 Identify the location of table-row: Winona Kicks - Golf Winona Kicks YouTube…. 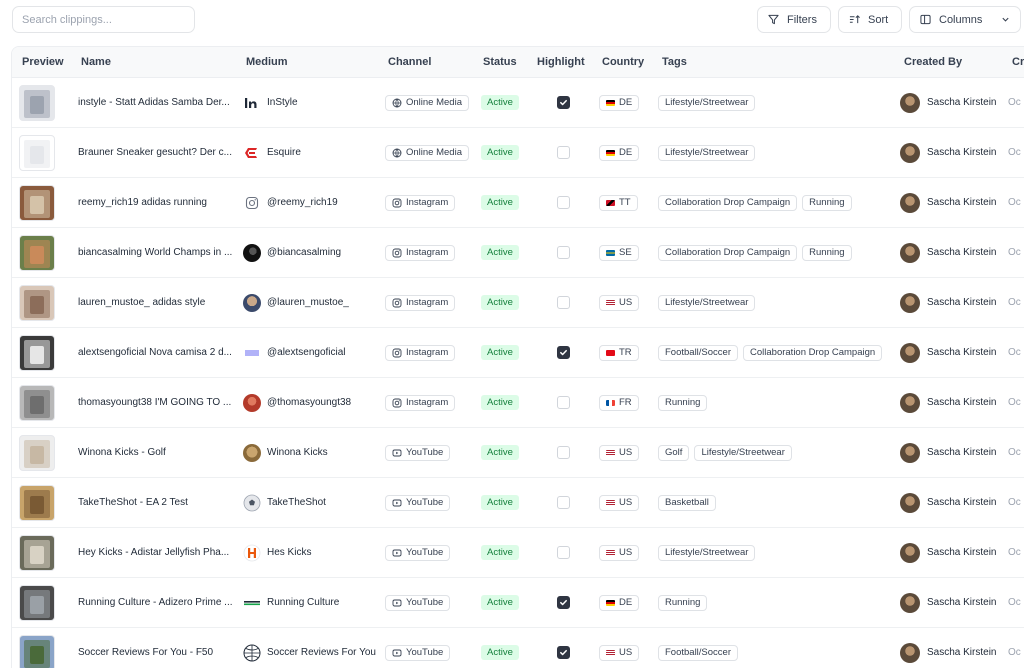
(518, 453).